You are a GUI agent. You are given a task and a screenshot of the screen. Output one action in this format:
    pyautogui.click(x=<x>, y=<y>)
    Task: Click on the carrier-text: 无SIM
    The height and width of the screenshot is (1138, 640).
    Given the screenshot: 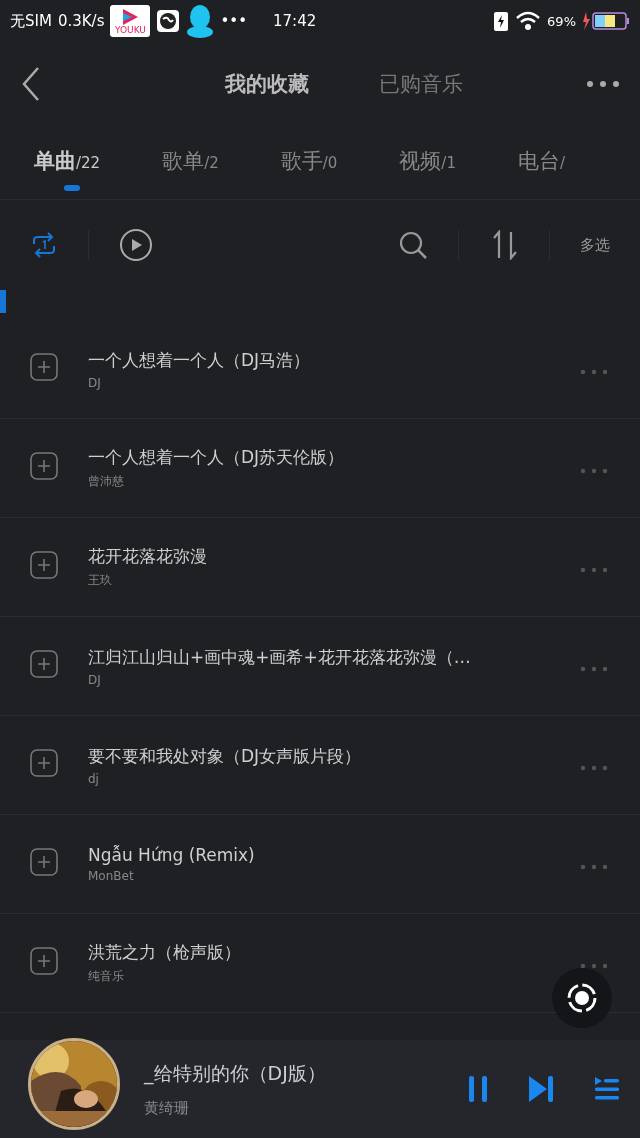 What is the action you would take?
    pyautogui.click(x=31, y=21)
    